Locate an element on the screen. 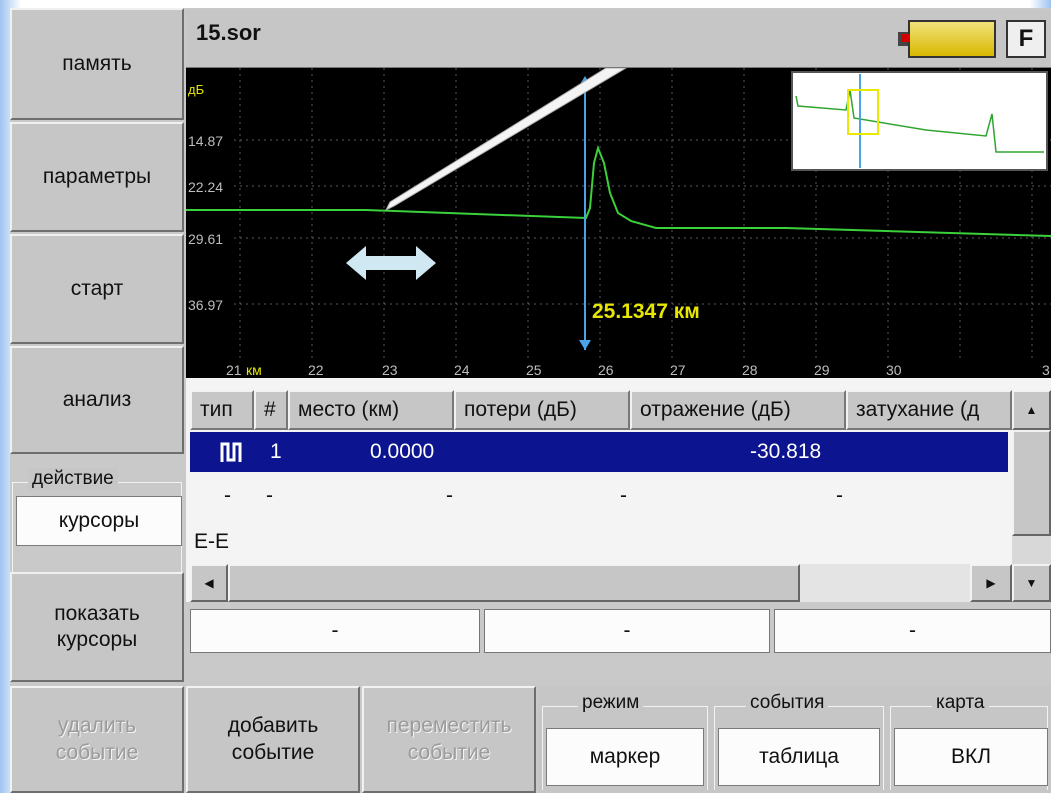  y-tick-label: 36.97 is located at coordinates (205, 305).